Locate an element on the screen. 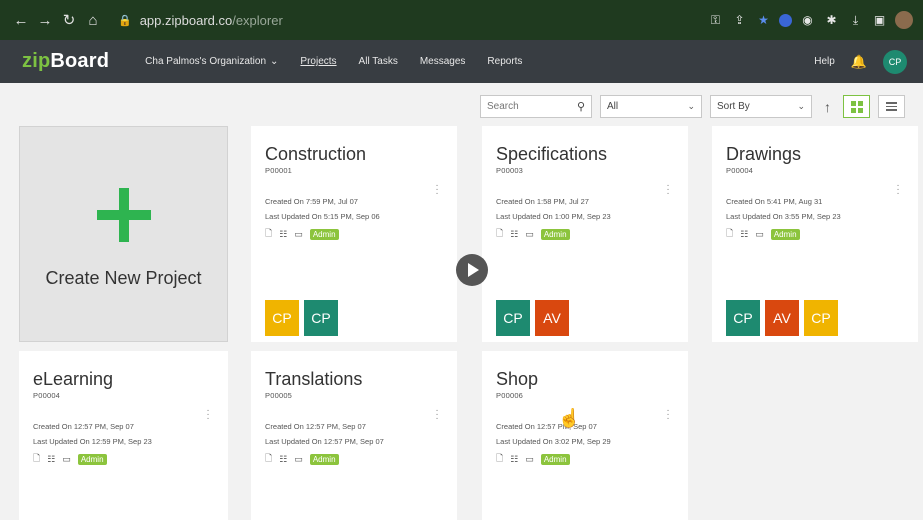 This screenshot has width=923, height=520. project-title: eLearning is located at coordinates (73, 379).